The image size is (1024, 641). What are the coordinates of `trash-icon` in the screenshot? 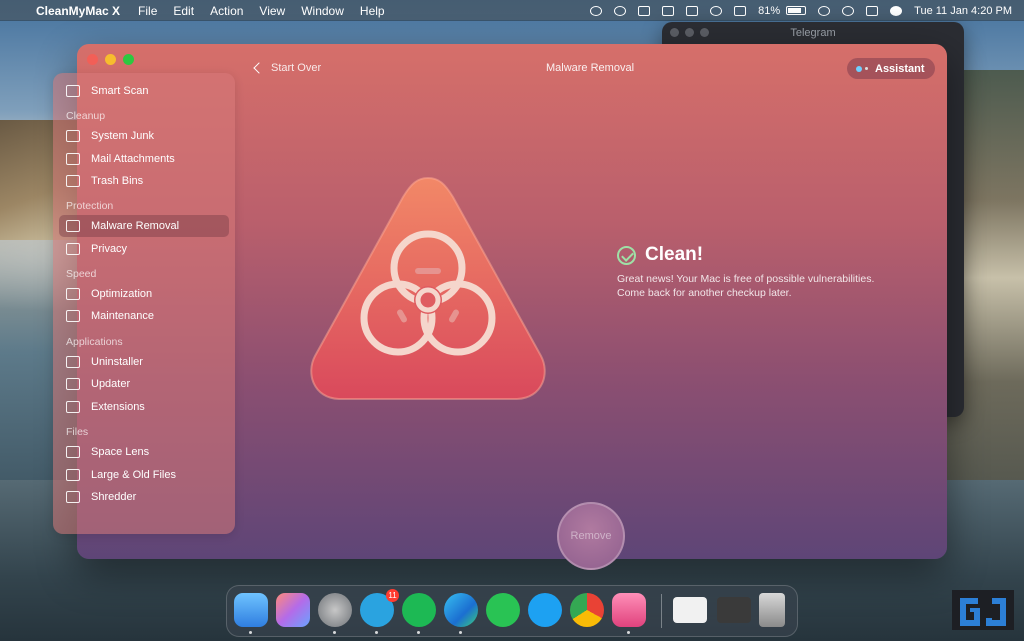 It's located at (73, 181).